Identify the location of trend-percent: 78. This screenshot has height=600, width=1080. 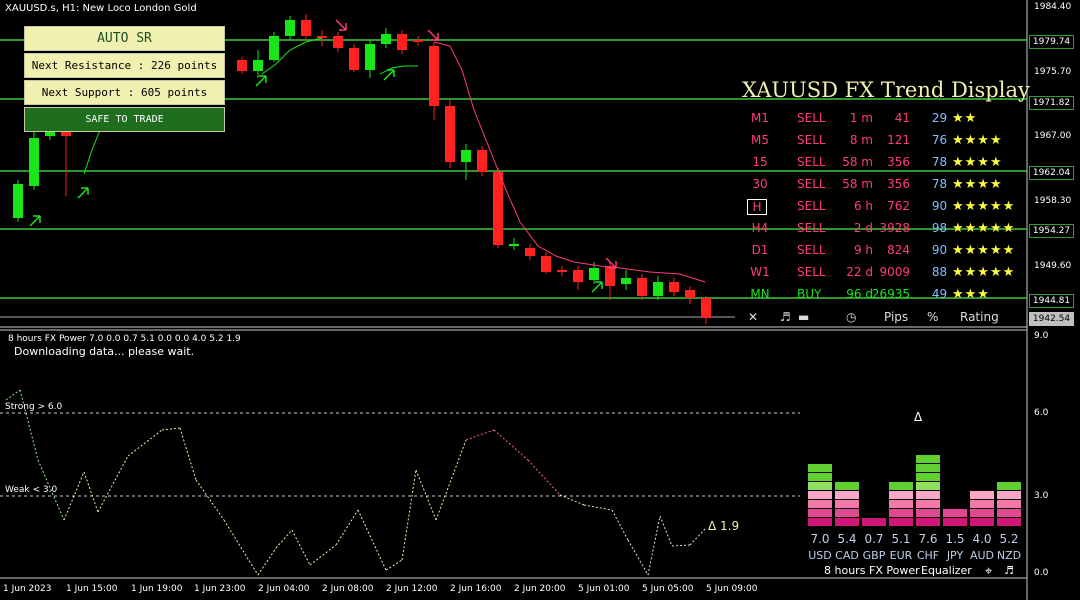
(939, 184).